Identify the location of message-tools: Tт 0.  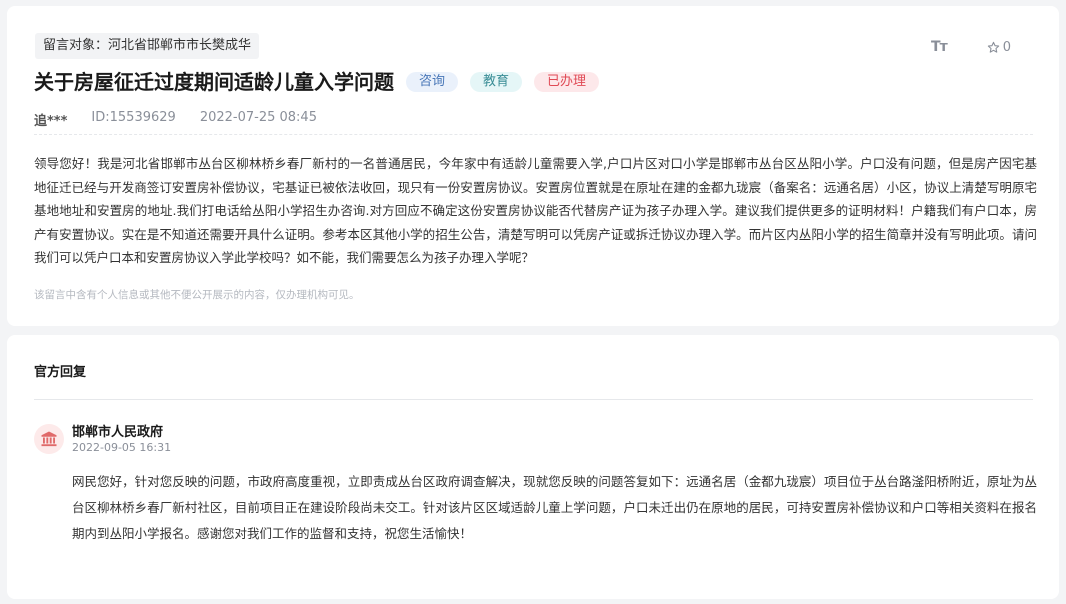
(971, 47).